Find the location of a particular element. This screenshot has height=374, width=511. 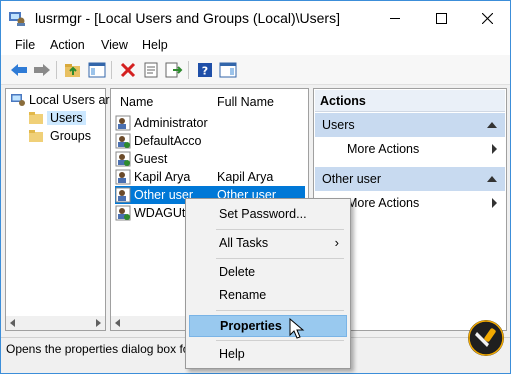

tree-horizontal-scrollbar is located at coordinates (55, 323).